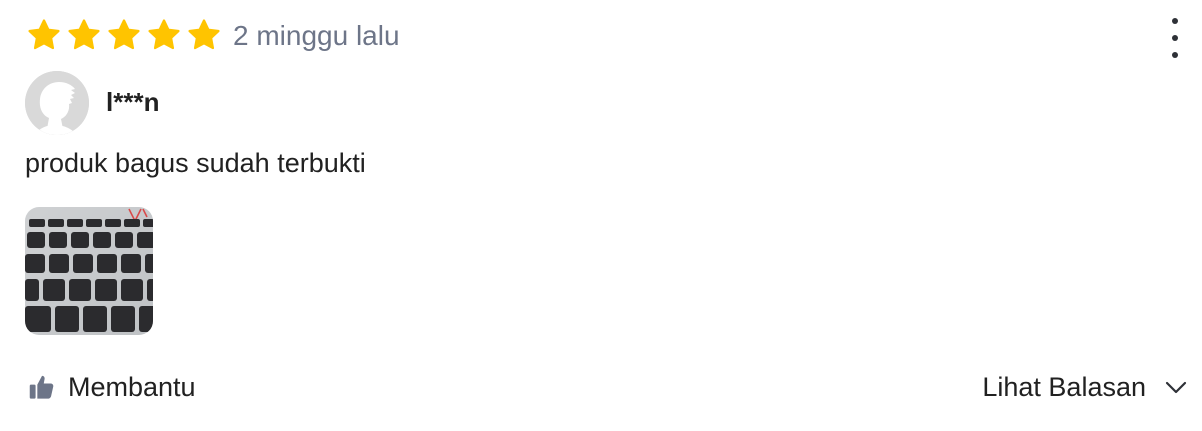  I want to click on default-user-avatar-icon, so click(57, 103).